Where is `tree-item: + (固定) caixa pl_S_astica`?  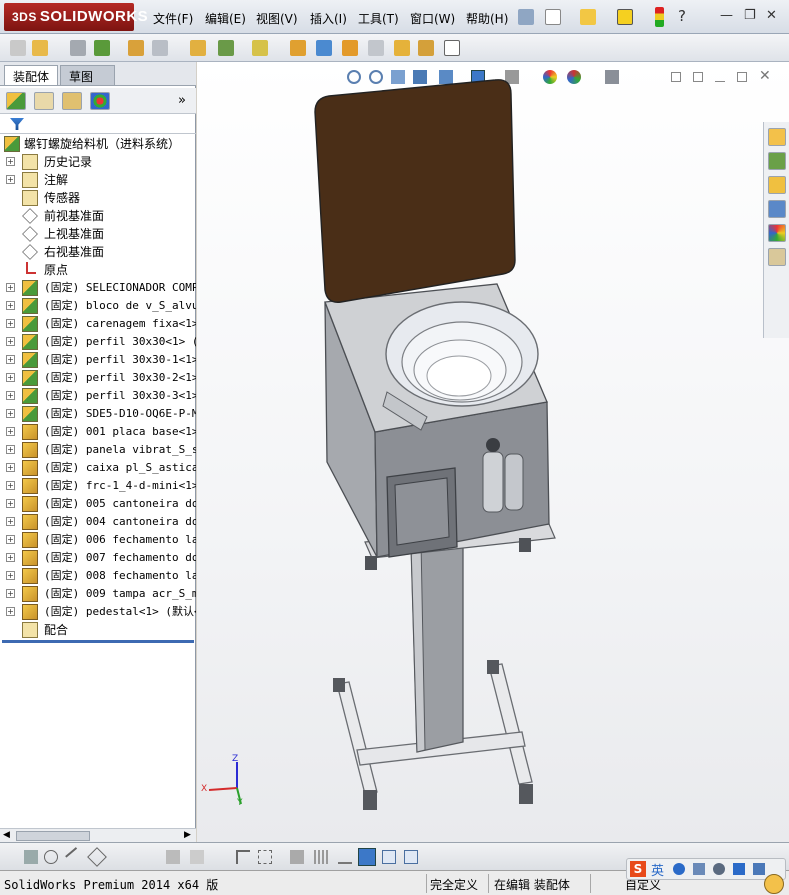
tree-item: + (固定) caixa pl_S_astica is located at coordinates (98, 468).